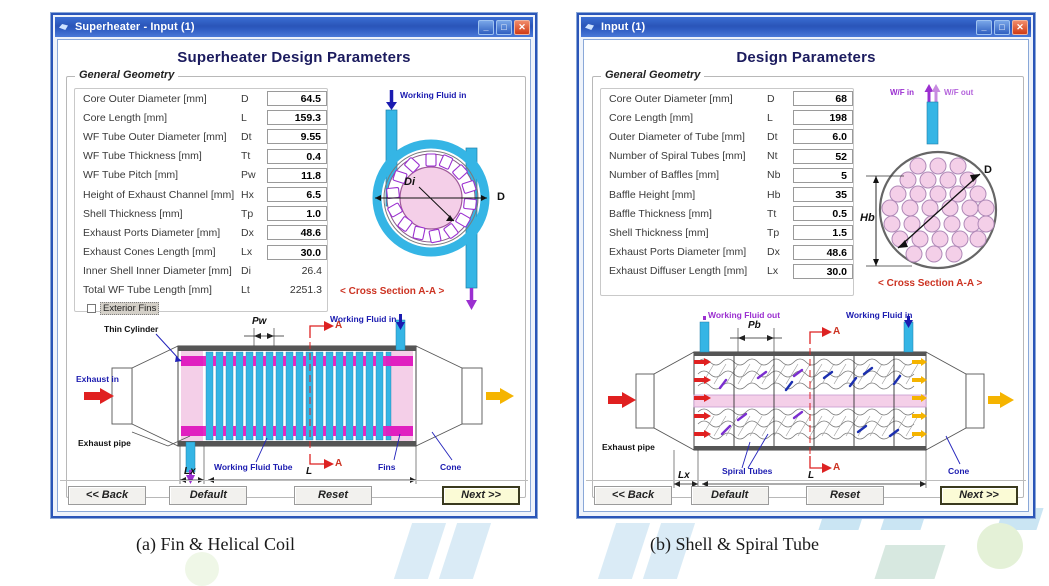 The image size is (1049, 586). Describe the element at coordinates (297, 214) in the screenshot. I see `param-input: 1.0` at that location.